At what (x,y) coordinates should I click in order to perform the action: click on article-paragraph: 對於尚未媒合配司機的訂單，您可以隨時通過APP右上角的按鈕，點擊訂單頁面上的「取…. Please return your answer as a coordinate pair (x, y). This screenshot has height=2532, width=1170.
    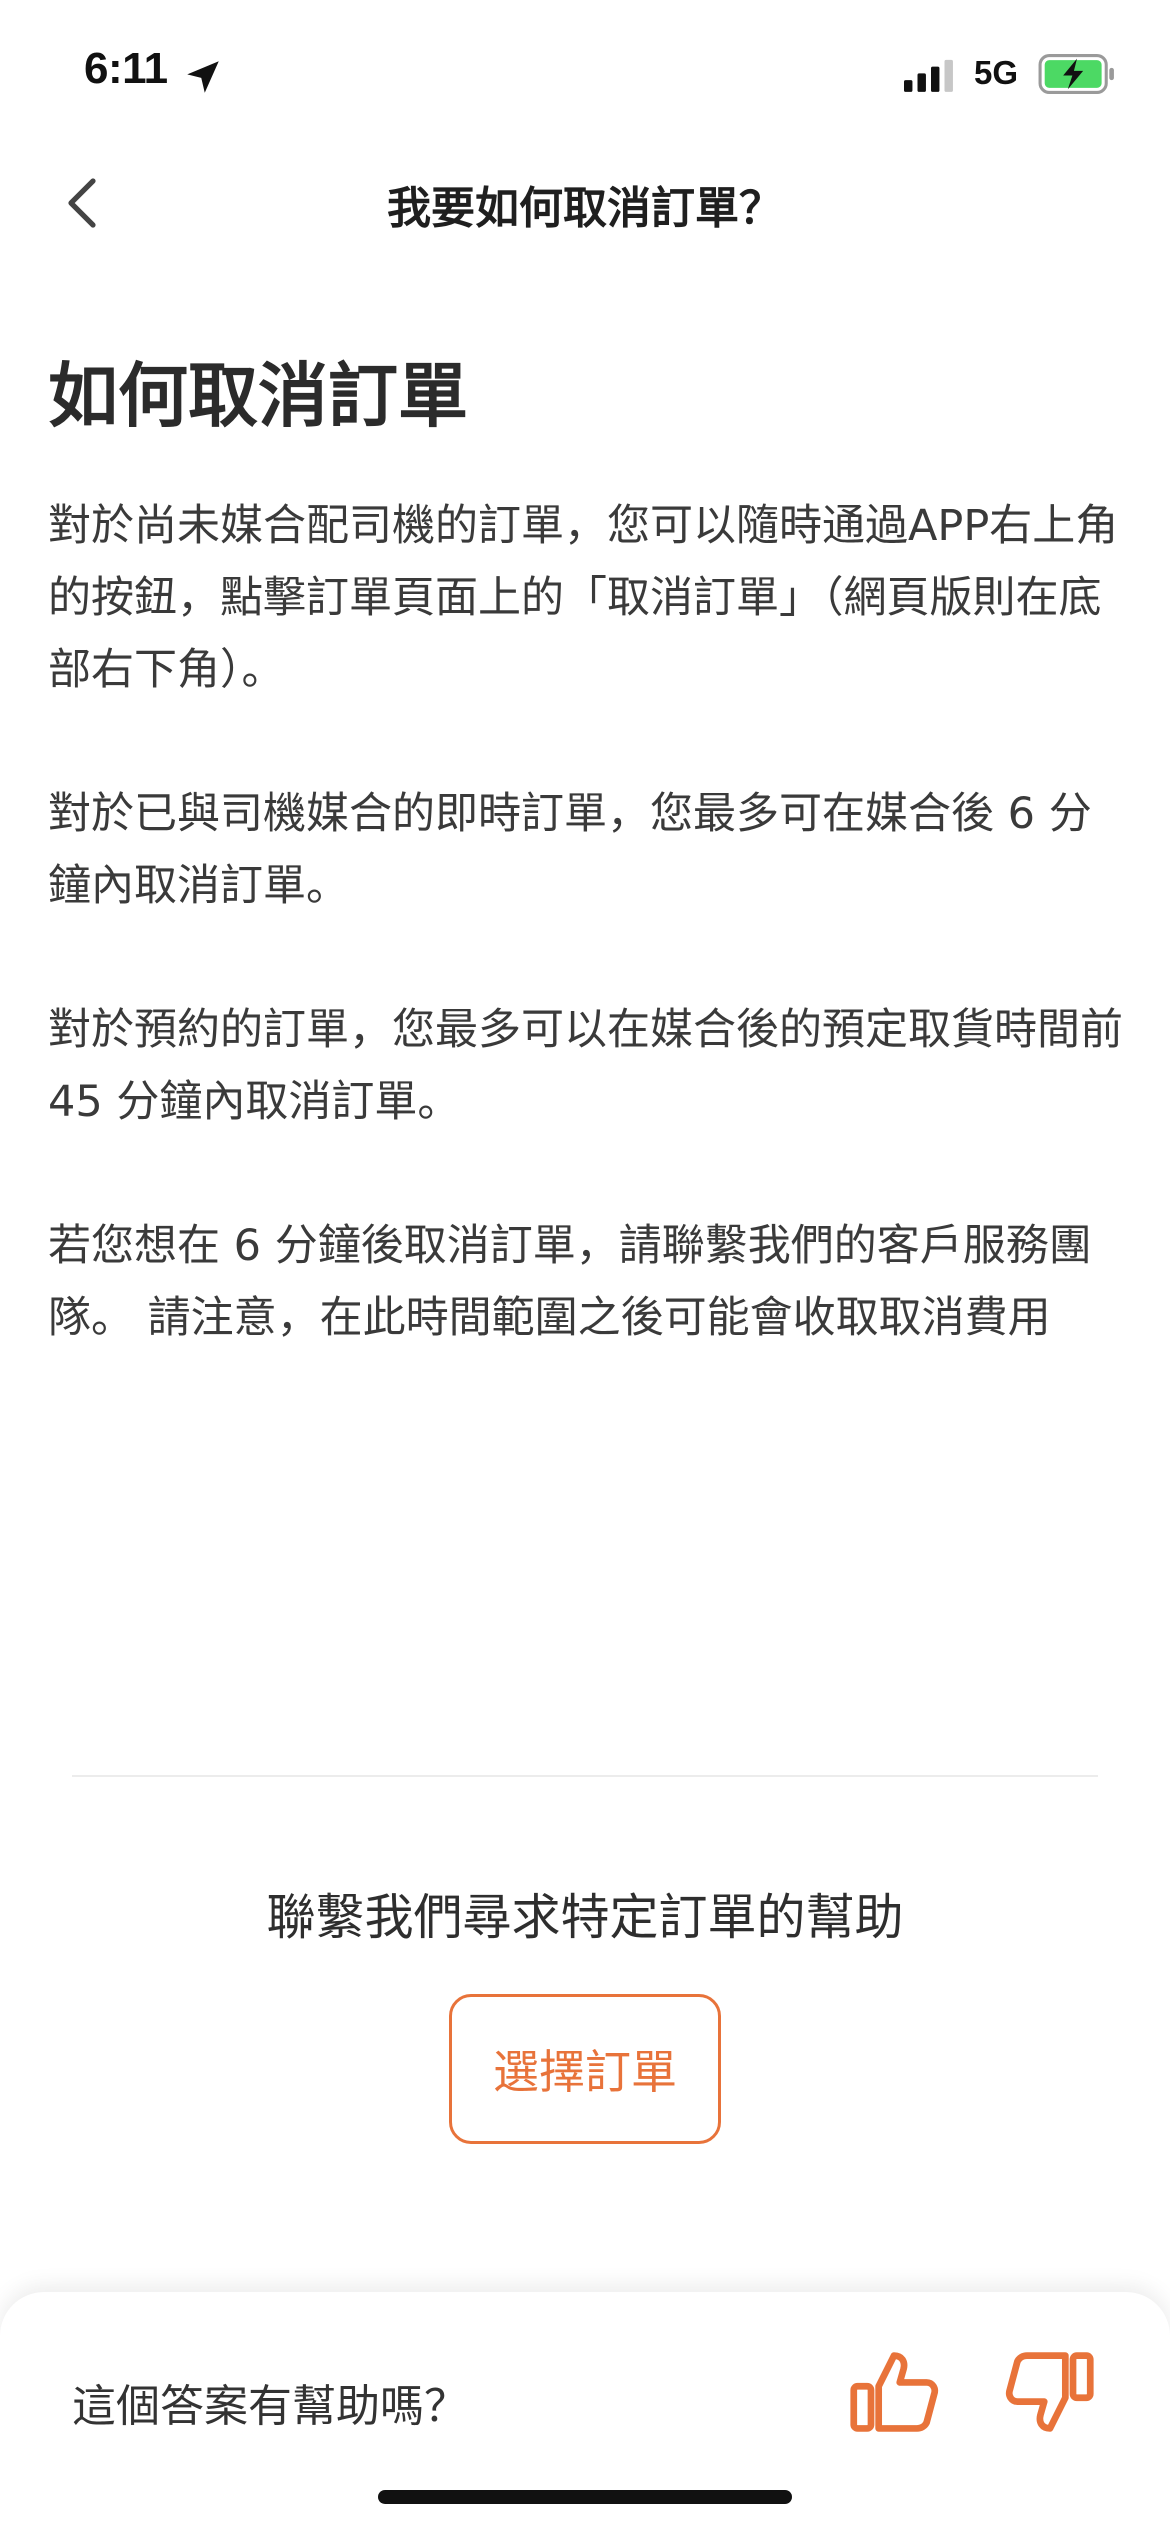
    Looking at the image, I should click on (583, 598).